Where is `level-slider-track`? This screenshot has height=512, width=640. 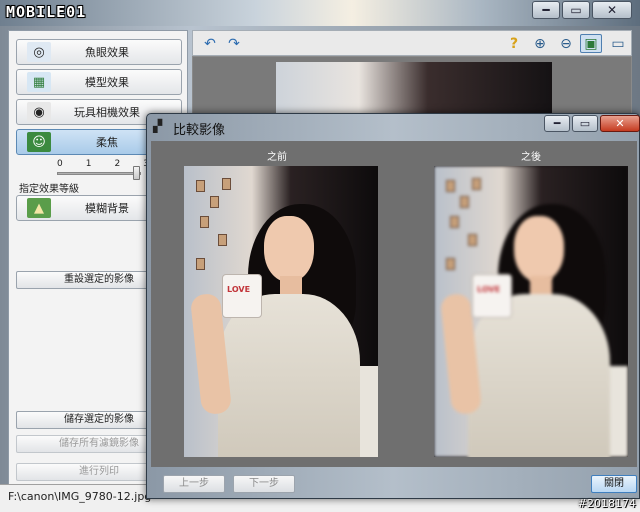 level-slider-track is located at coordinates (99, 173).